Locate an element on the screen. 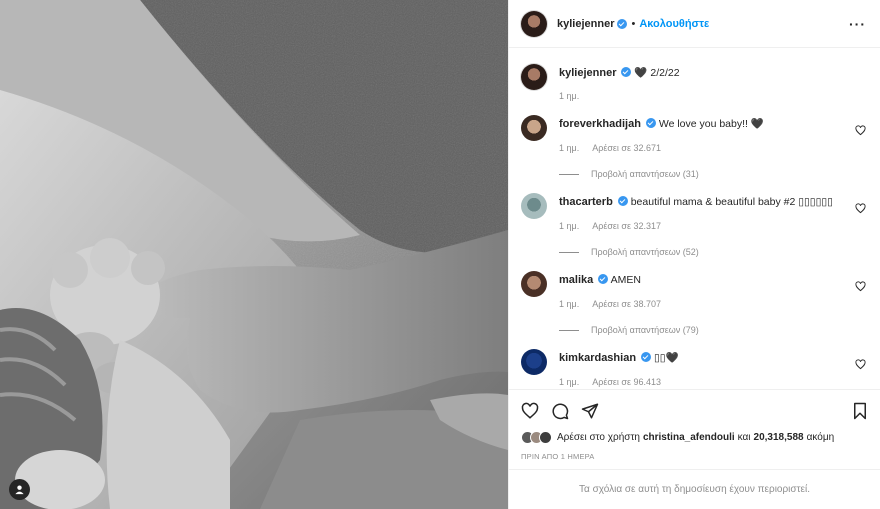  liker-avatar is located at coordinates (545, 437).